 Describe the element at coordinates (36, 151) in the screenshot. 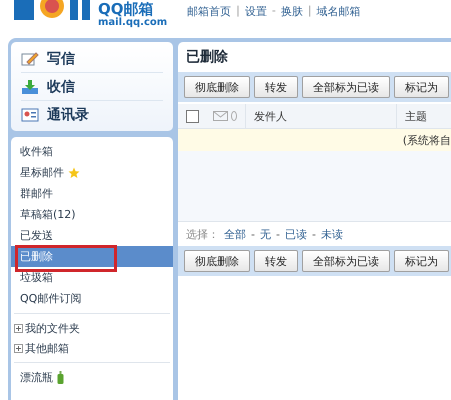

I see `folder-label: 收件箱` at that location.